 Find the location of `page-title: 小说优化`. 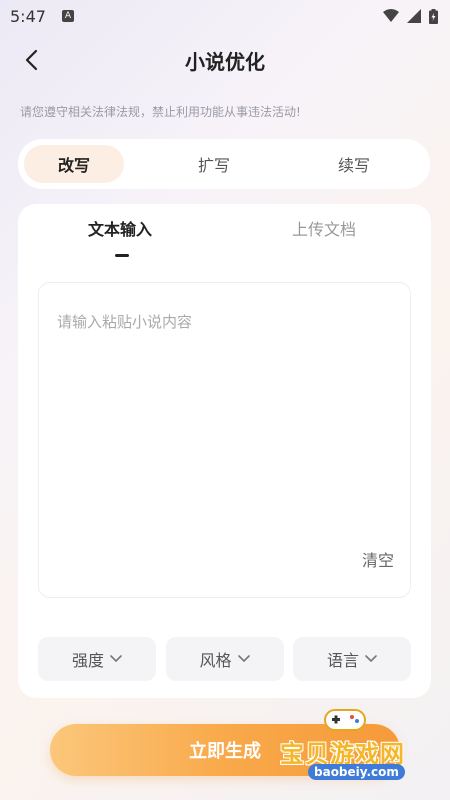

page-title: 小说优化 is located at coordinates (225, 61).